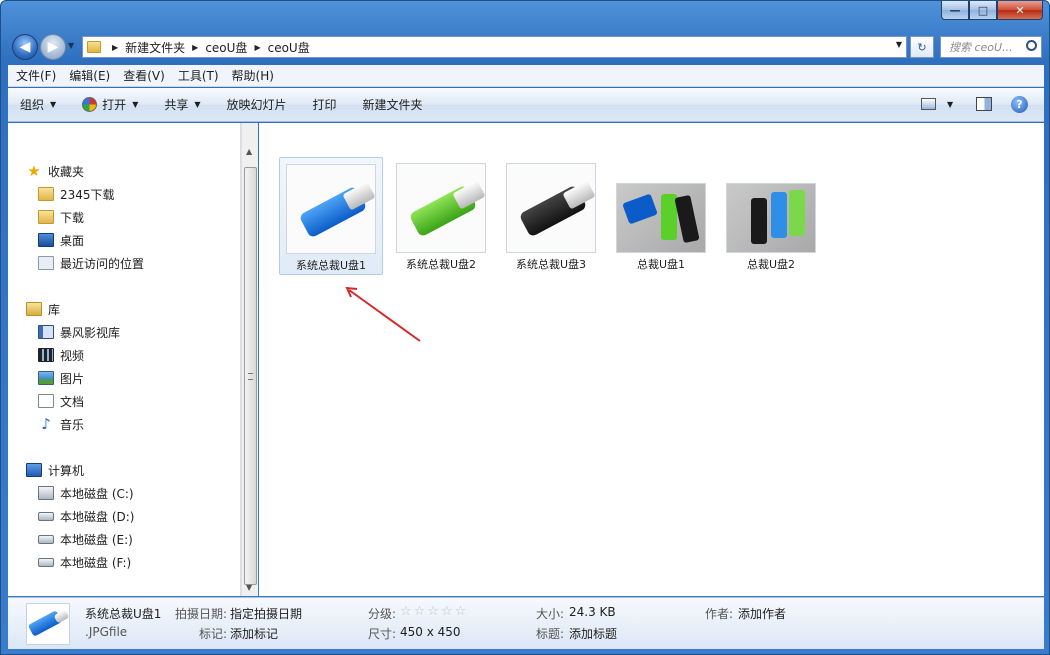  Describe the element at coordinates (550, 614) in the screenshot. I see `size-label: 大小:` at that location.